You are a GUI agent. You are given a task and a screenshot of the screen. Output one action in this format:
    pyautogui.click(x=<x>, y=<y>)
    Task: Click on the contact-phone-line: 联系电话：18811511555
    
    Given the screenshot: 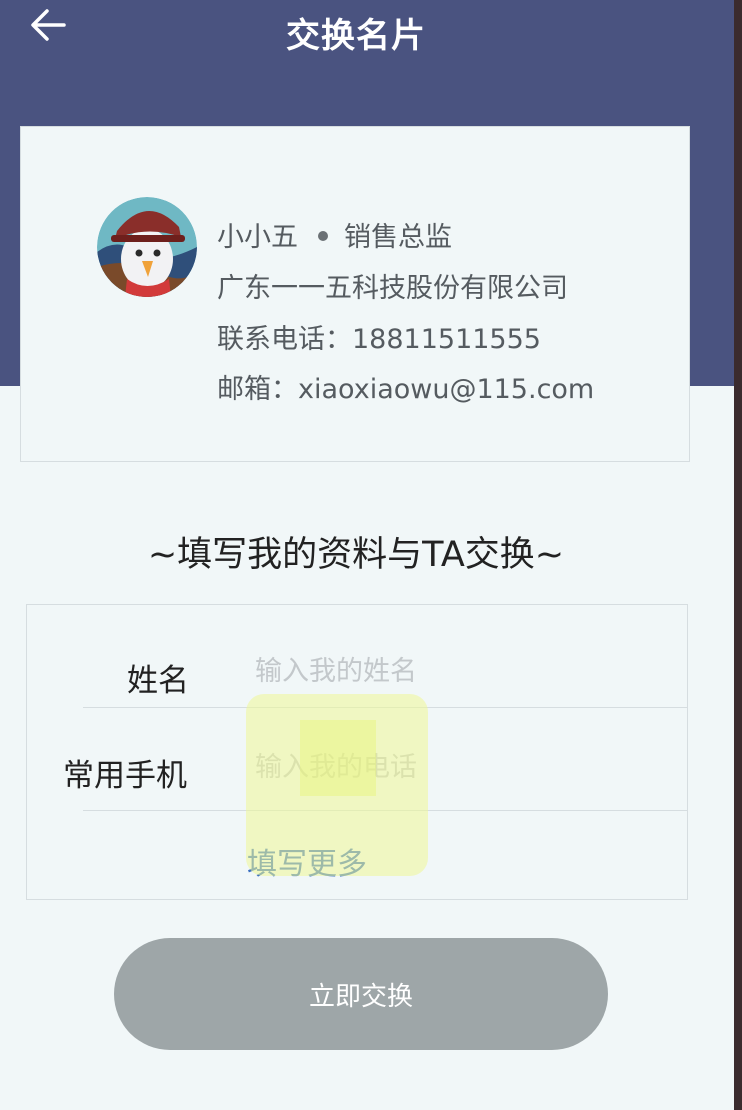 What is the action you would take?
    pyautogui.click(x=379, y=336)
    